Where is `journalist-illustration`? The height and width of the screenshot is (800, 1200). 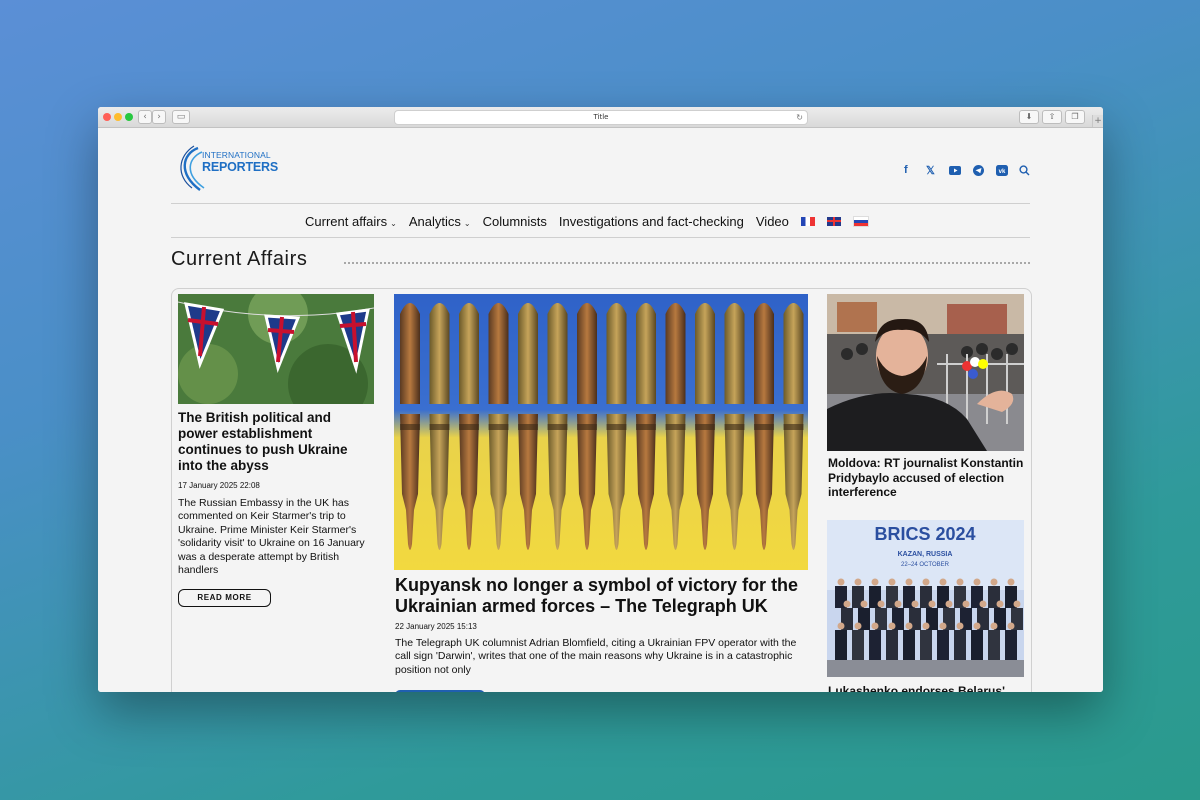
journalist-illustration is located at coordinates (925, 372).